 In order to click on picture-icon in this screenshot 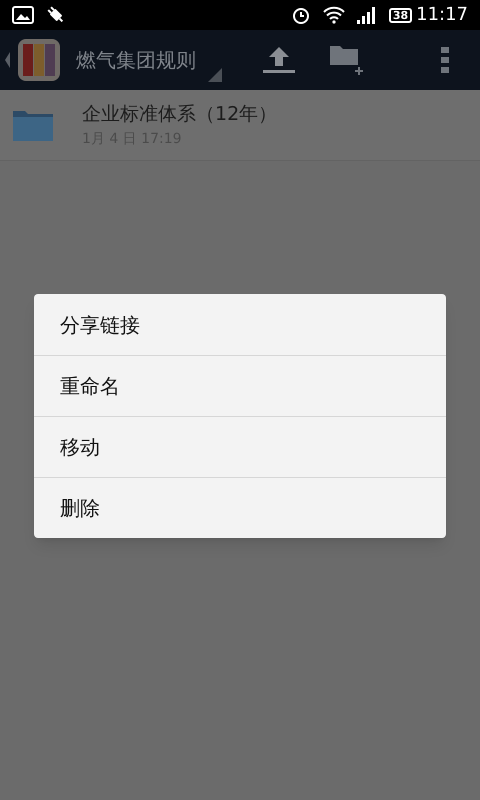, I will do `click(23, 15)`.